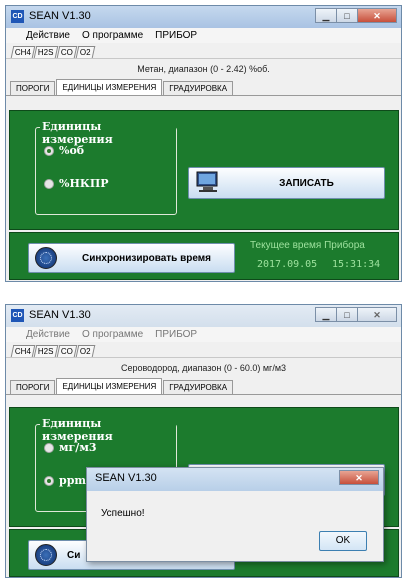 The image size is (407, 581). I want to click on sync-button-label: Синхронизировать время, so click(146, 258).